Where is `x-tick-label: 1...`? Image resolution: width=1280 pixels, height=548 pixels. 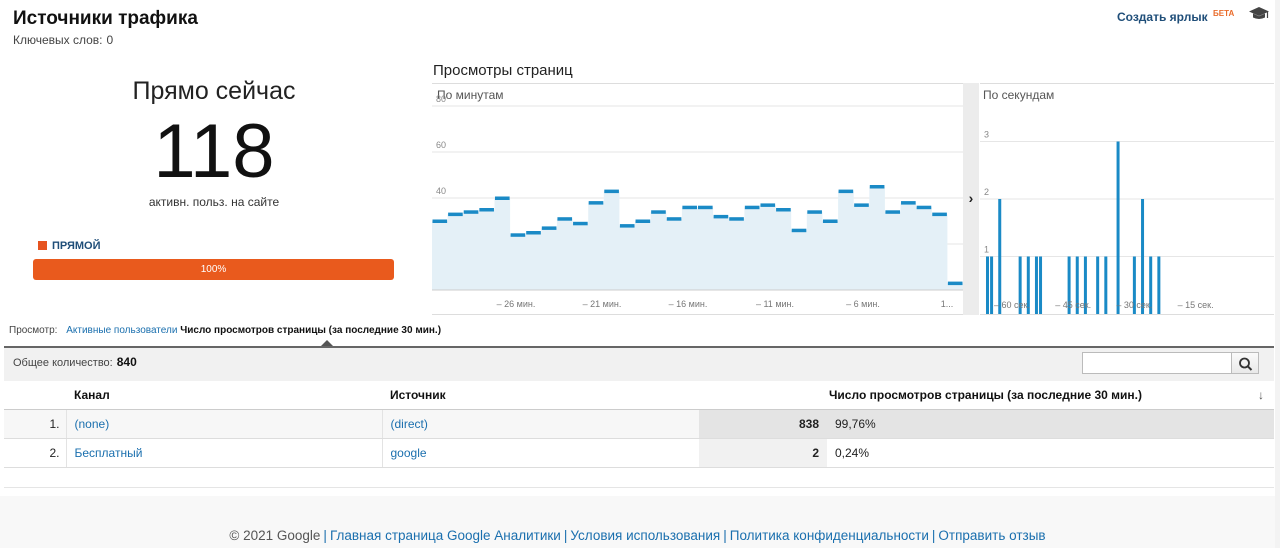
x-tick-label: 1... is located at coordinates (947, 304).